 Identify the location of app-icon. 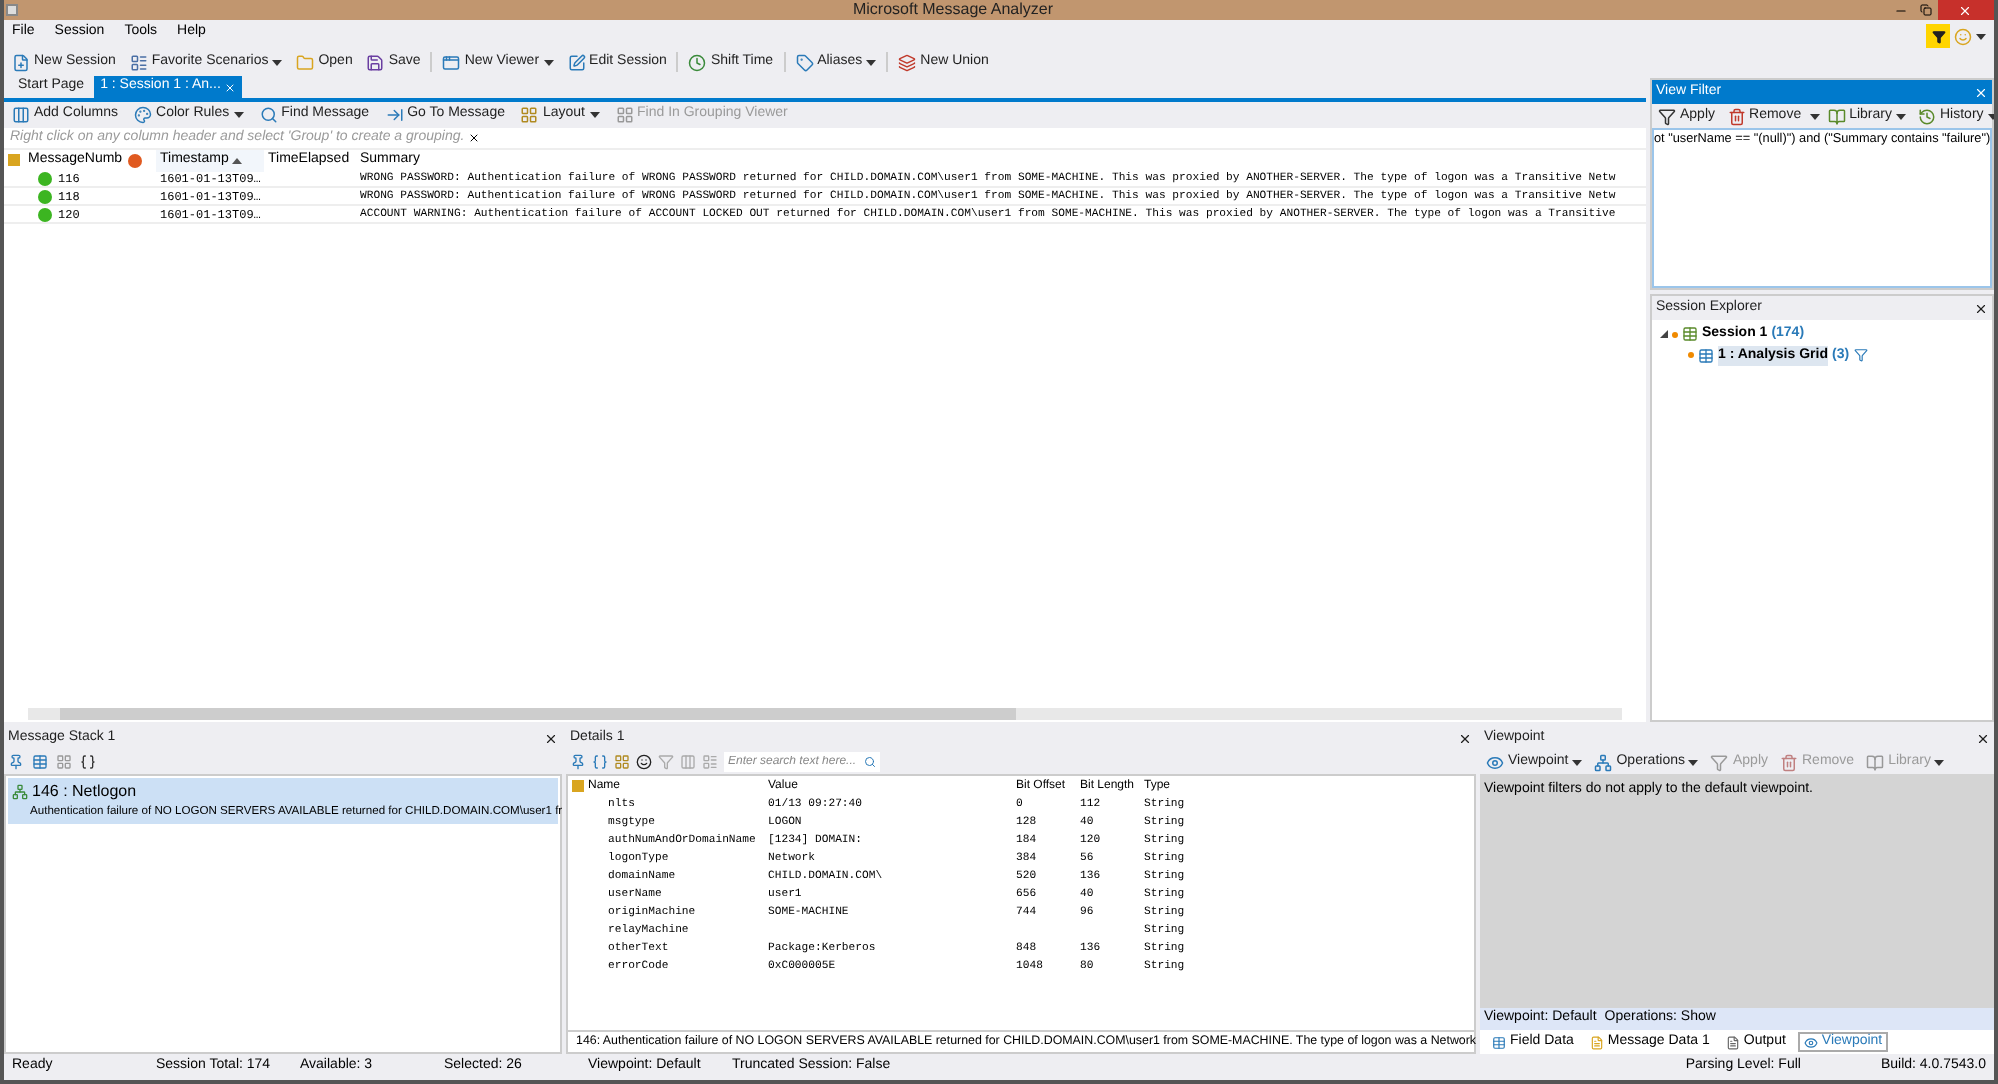
(12, 10).